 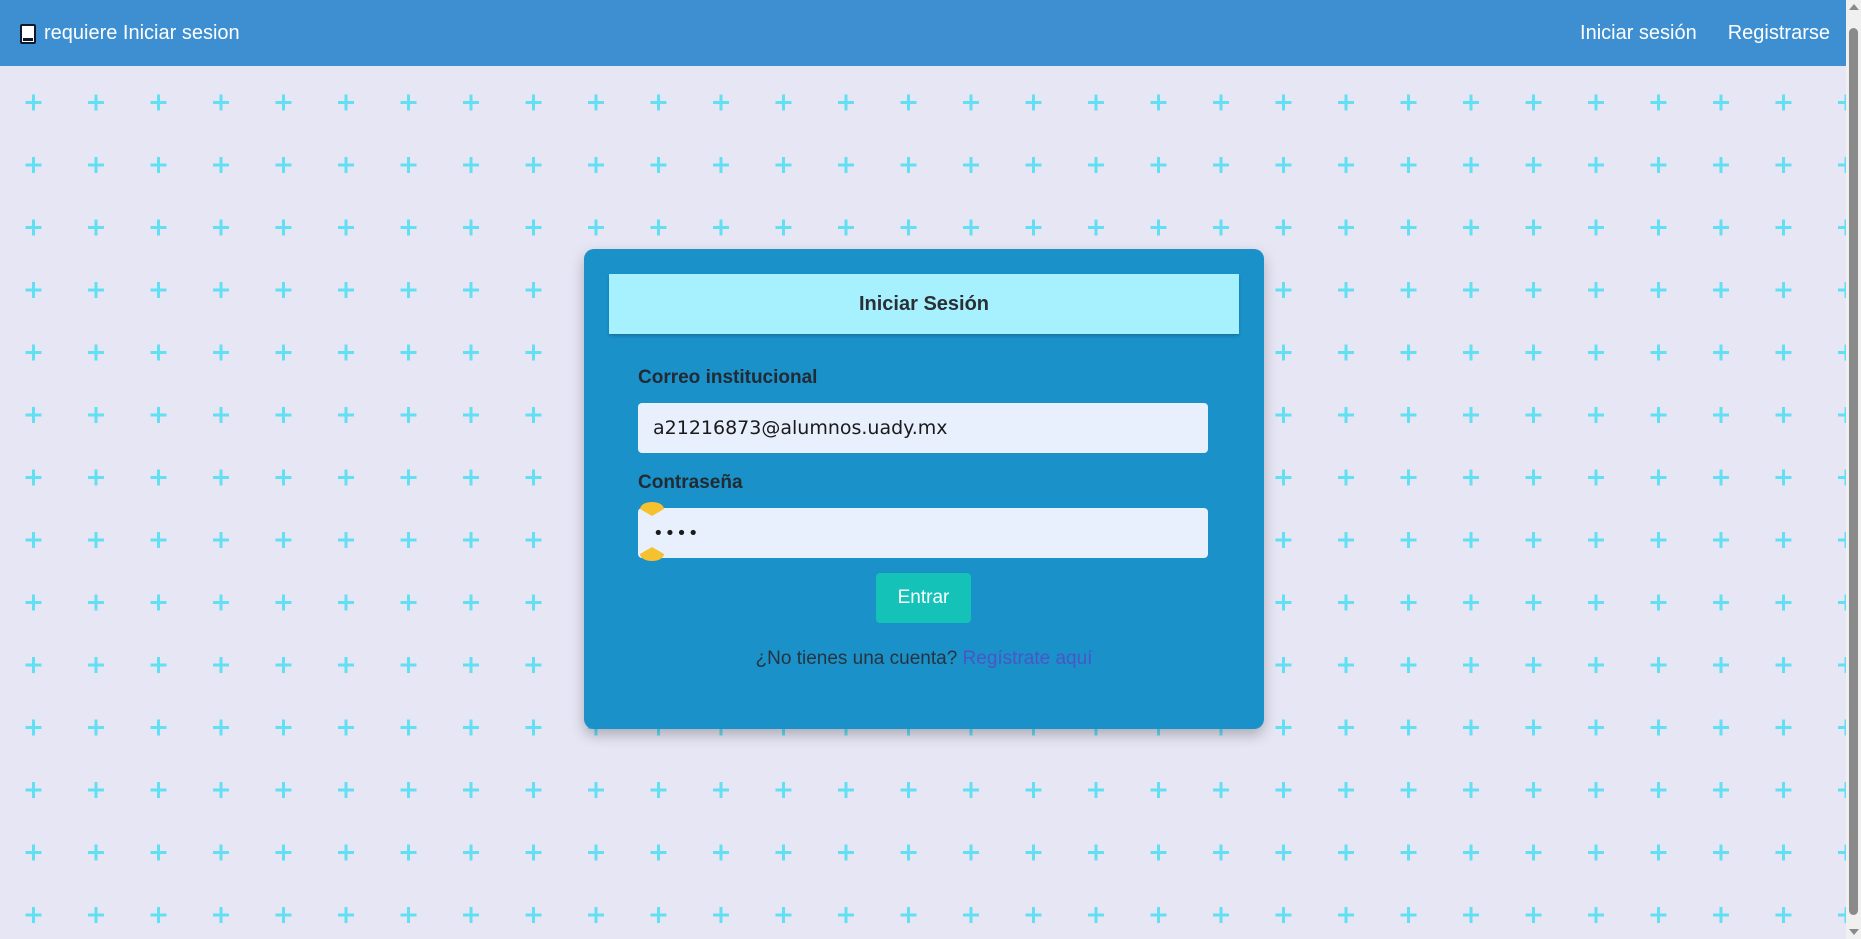 What do you see at coordinates (923, 428) in the screenshot?
I see `email-field` at bounding box center [923, 428].